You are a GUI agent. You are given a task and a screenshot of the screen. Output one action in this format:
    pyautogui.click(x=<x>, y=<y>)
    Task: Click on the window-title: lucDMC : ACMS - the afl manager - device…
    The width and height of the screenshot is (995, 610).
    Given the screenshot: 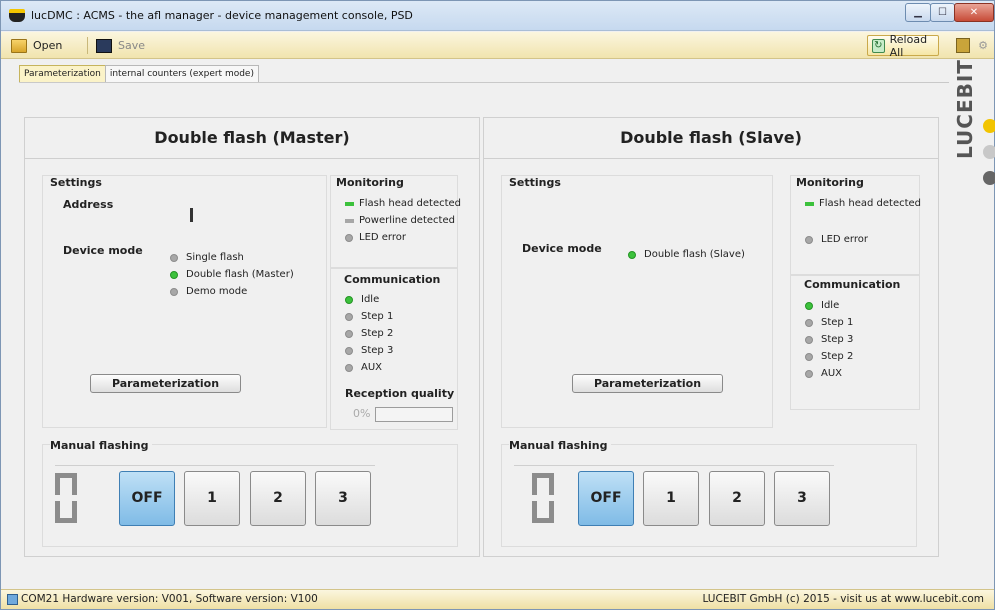 What is the action you would take?
    pyautogui.click(x=222, y=15)
    